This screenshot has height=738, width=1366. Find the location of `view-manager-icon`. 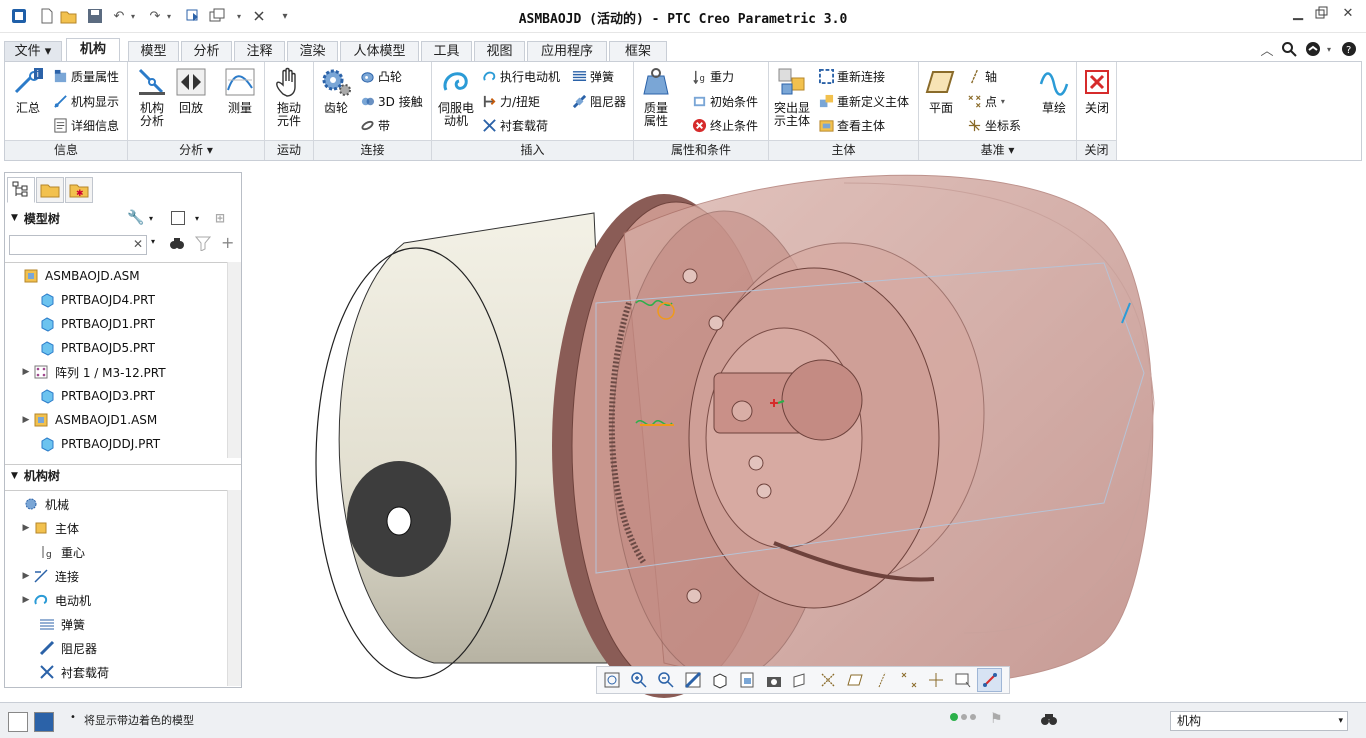

view-manager-icon is located at coordinates (773, 680).